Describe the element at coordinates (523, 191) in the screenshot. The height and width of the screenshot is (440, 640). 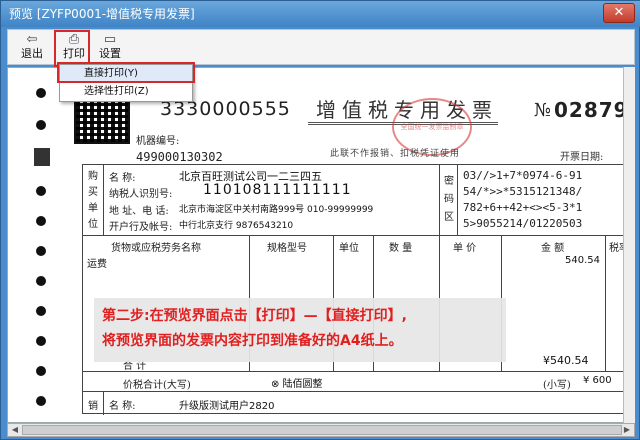
I see `cipher-line: 54/*>>*5315121348/` at that location.